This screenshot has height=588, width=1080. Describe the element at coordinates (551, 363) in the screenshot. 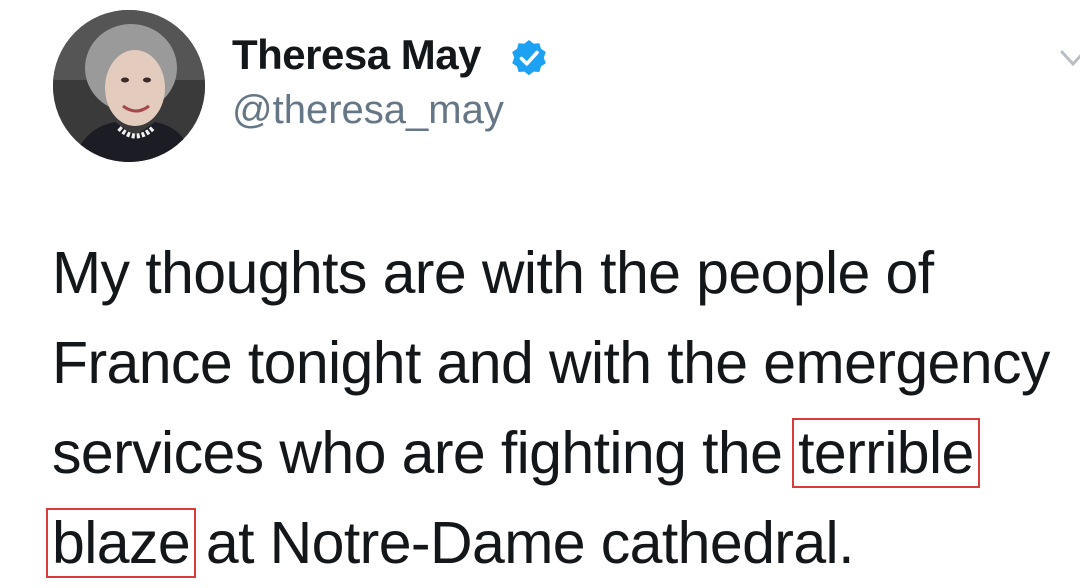

I see `tweet-text-line: France tonight and with the emergency` at that location.